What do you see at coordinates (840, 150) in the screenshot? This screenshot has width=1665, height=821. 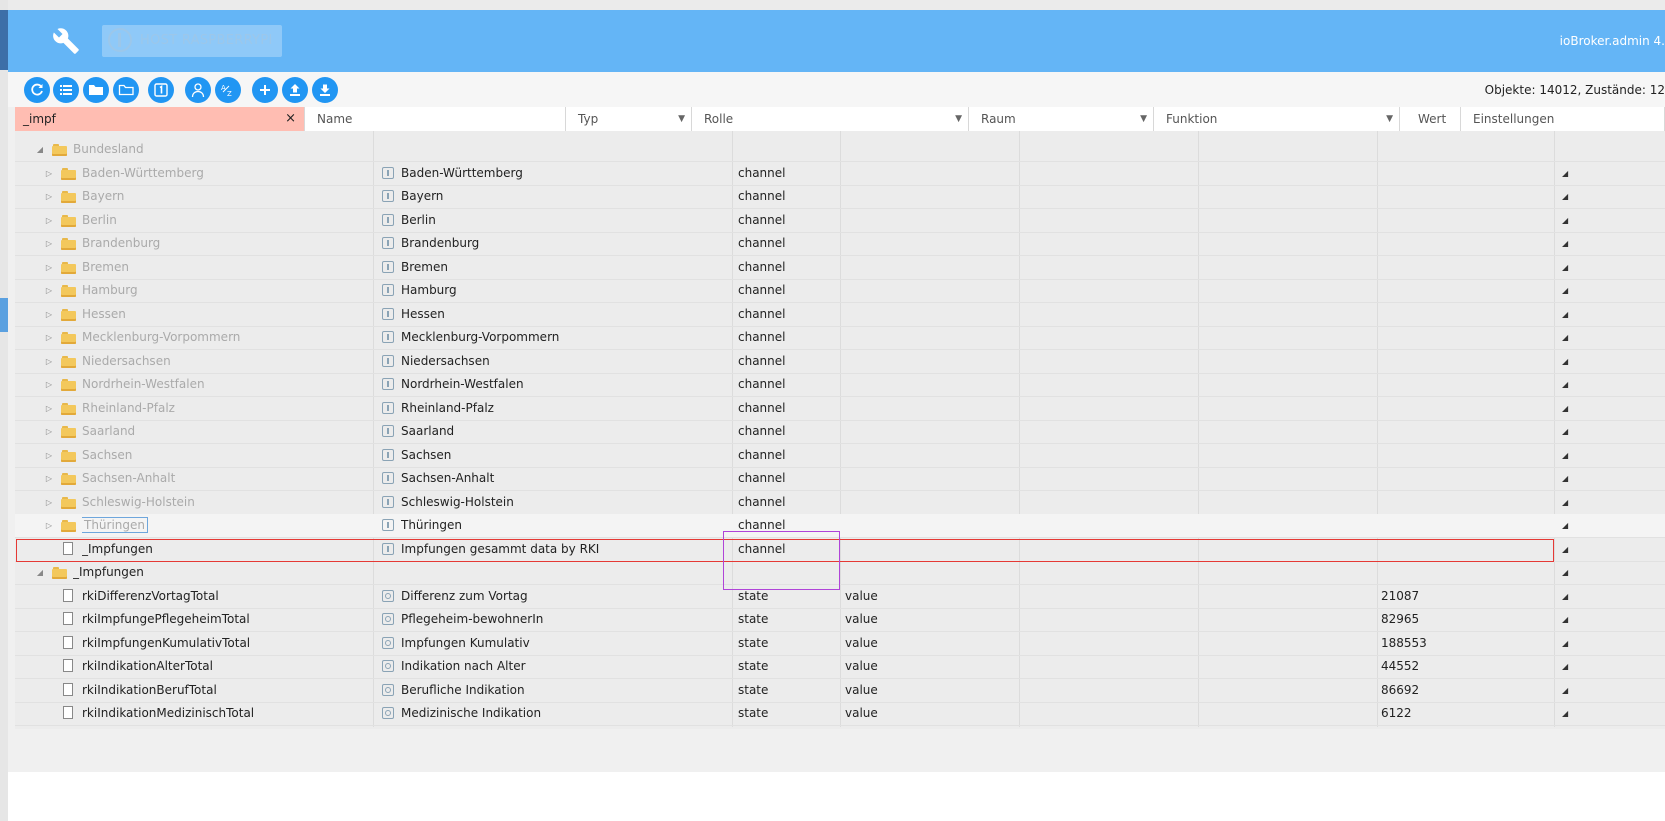 I see `table-row: ◢ Bundesland` at bounding box center [840, 150].